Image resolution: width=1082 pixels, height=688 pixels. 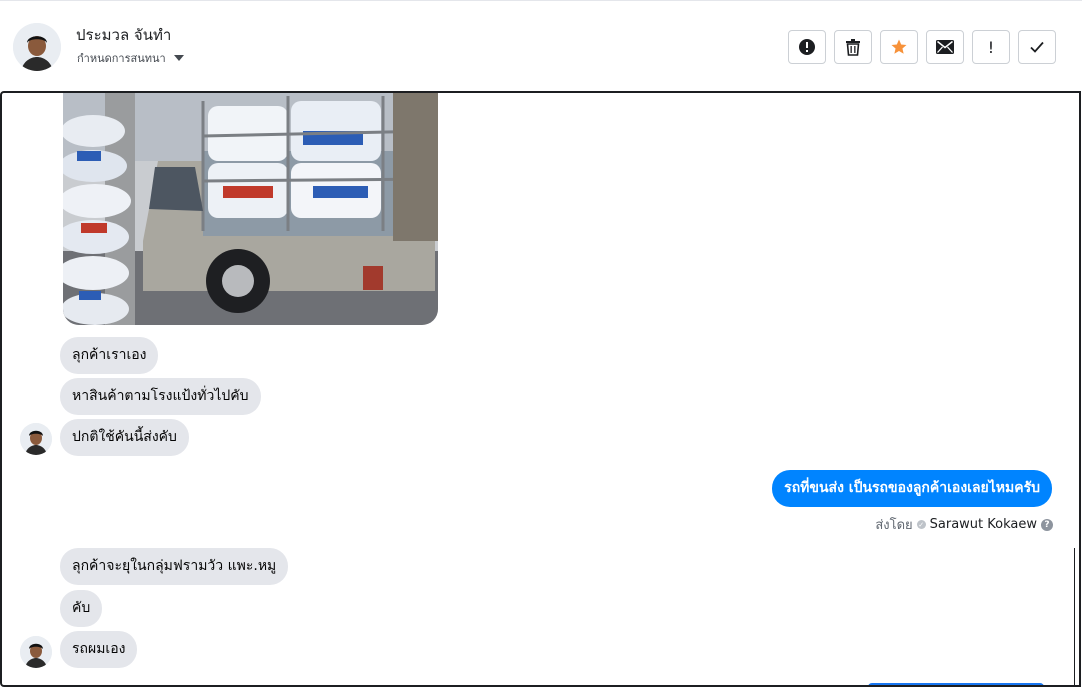 I want to click on mark-unread-button, so click(x=945, y=47).